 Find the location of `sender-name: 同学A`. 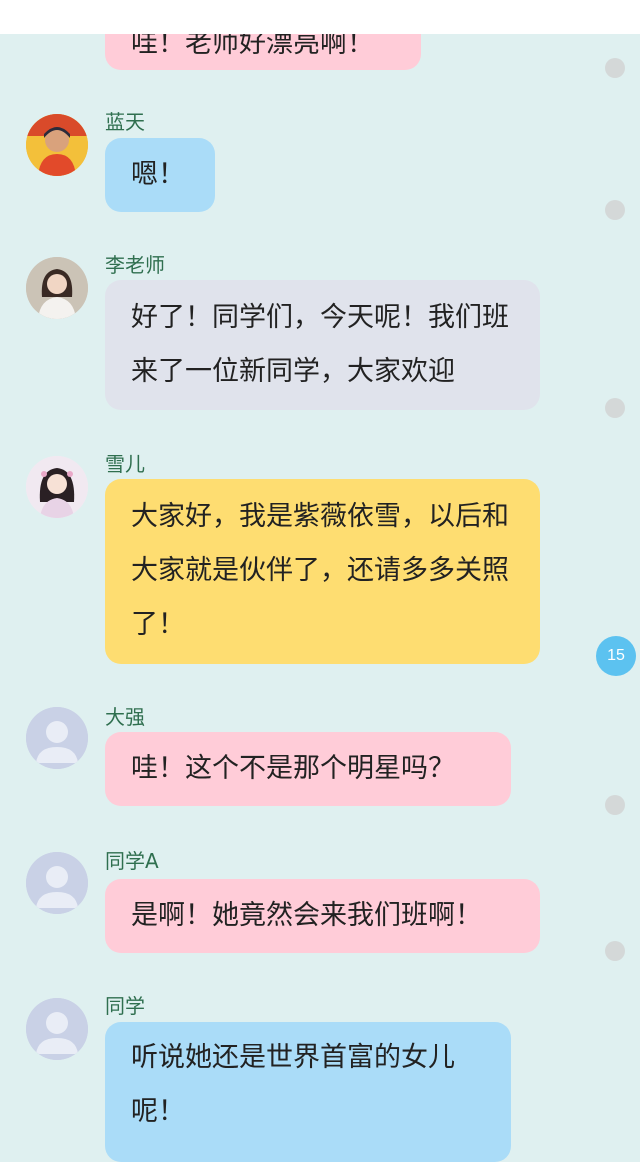

sender-name: 同学A is located at coordinates (132, 861).